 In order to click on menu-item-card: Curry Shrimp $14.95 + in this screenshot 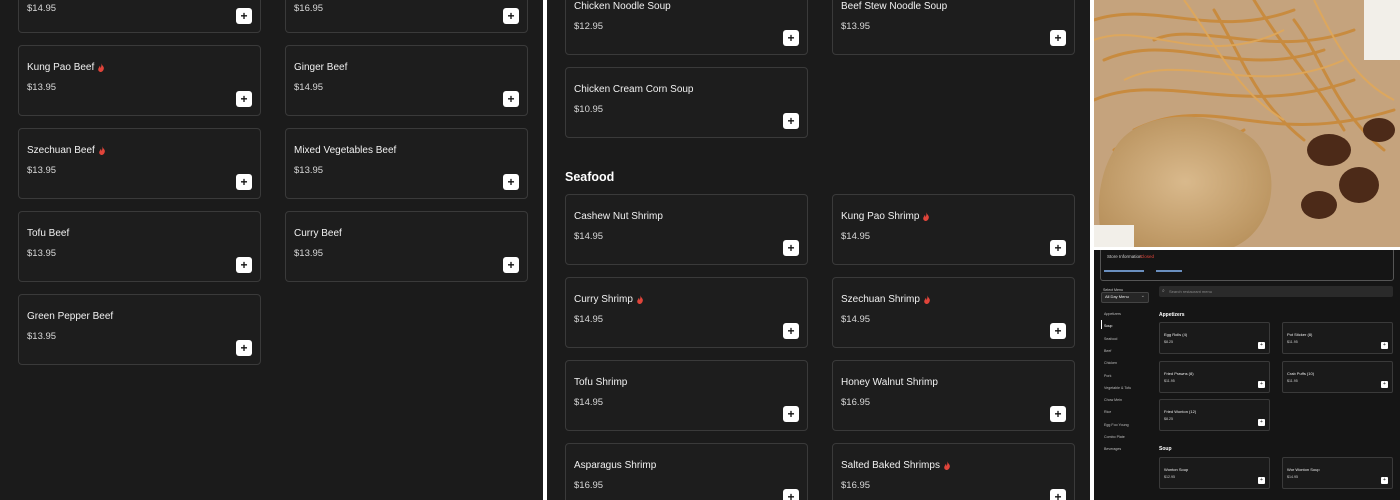, I will do `click(686, 312)`.